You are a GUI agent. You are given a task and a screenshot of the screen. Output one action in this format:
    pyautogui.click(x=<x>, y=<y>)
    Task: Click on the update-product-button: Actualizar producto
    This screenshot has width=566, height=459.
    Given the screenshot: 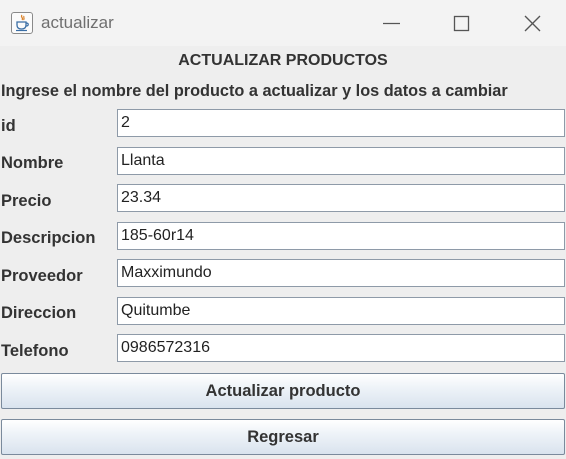 What is the action you would take?
    pyautogui.click(x=283, y=391)
    